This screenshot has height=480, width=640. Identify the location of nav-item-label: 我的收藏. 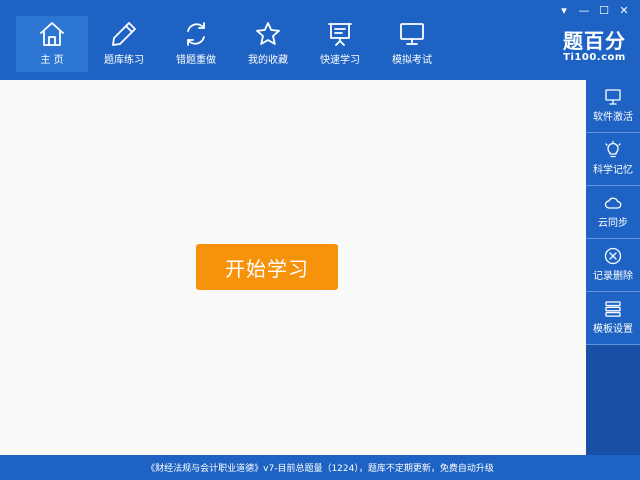
(268, 60).